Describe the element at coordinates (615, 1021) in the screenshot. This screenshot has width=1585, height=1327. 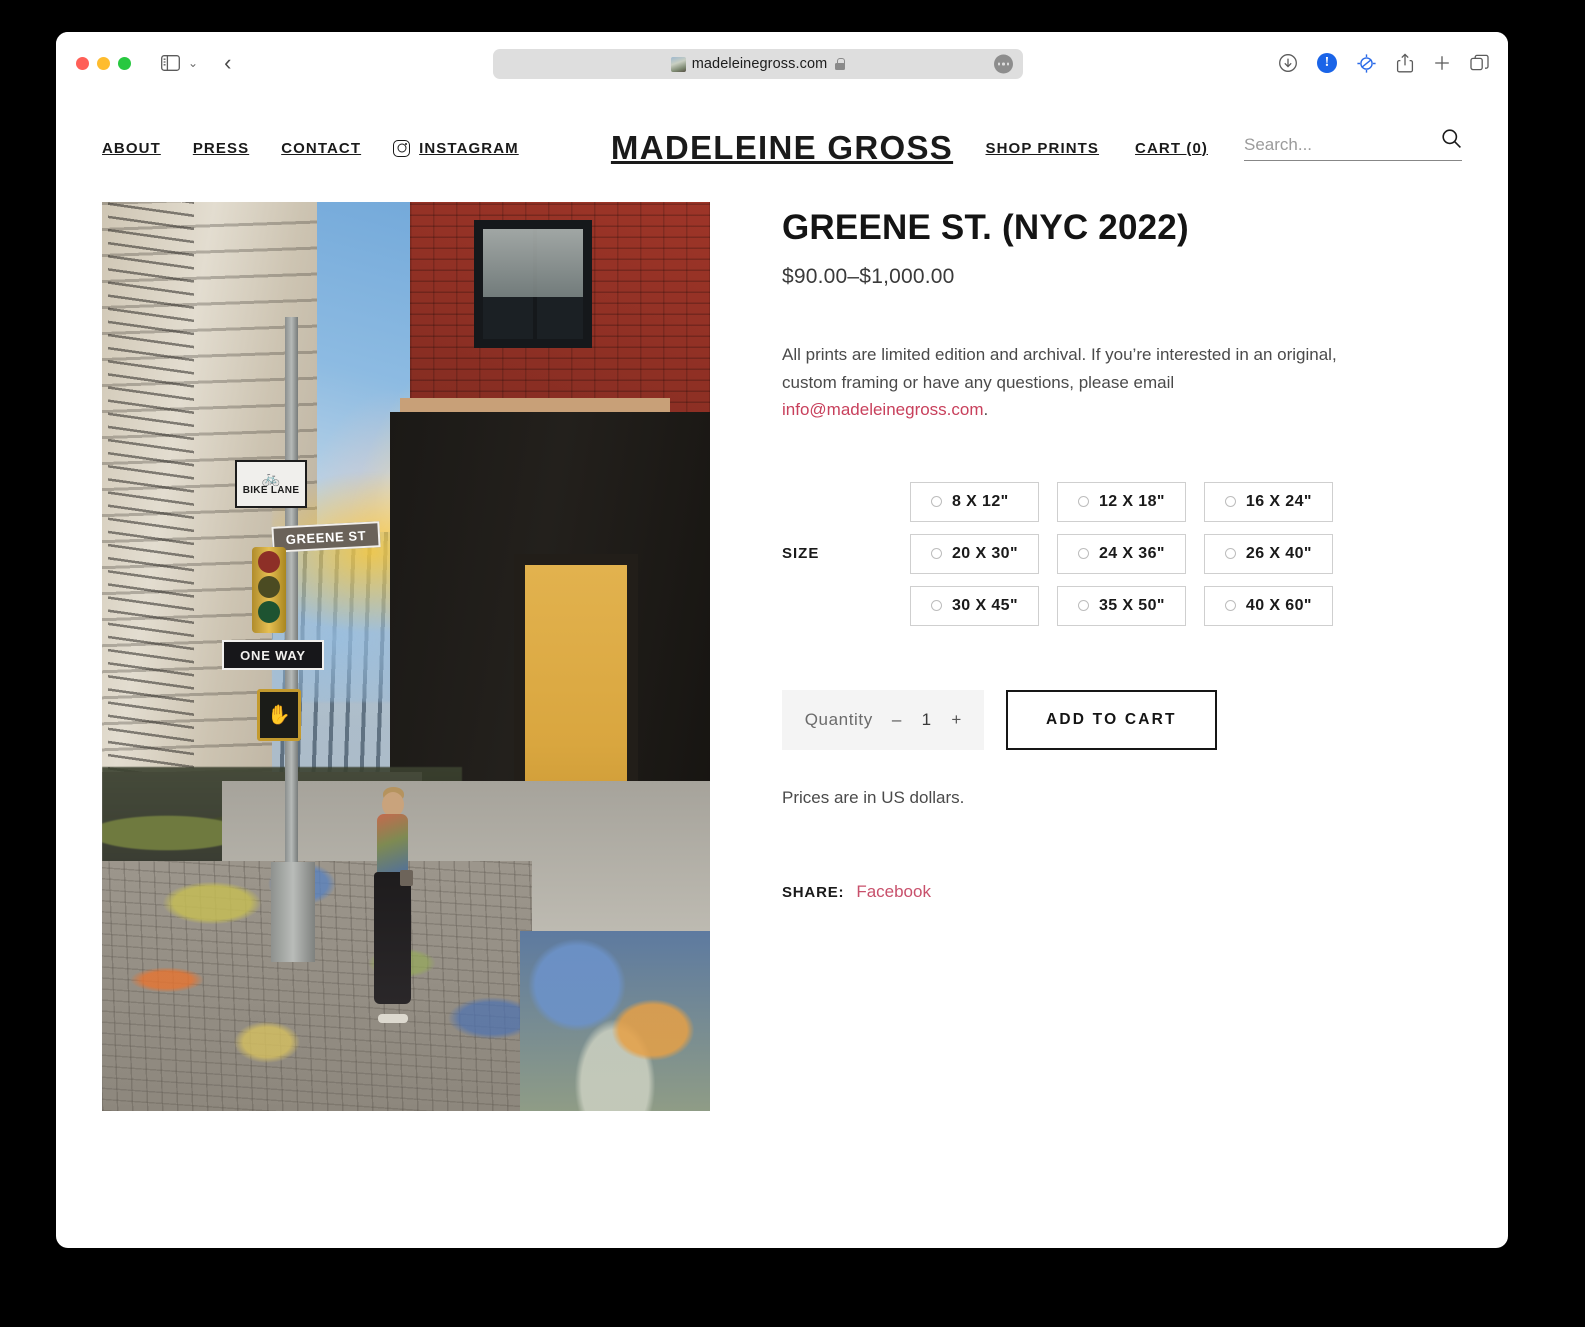
I see `artwork-right-paint` at that location.